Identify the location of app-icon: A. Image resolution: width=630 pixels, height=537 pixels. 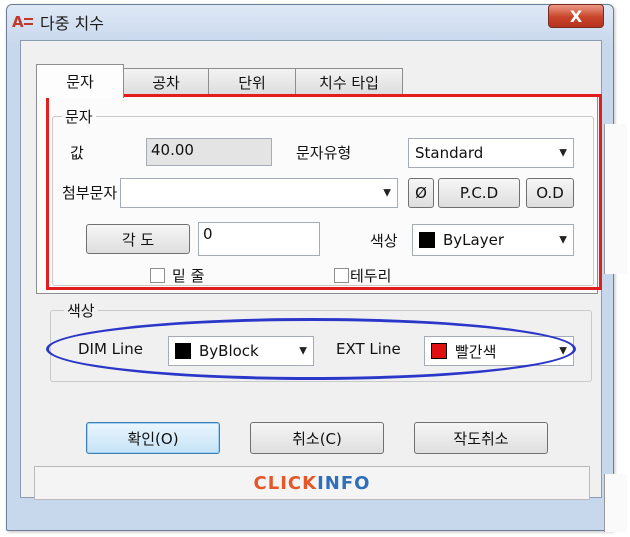
(23, 21).